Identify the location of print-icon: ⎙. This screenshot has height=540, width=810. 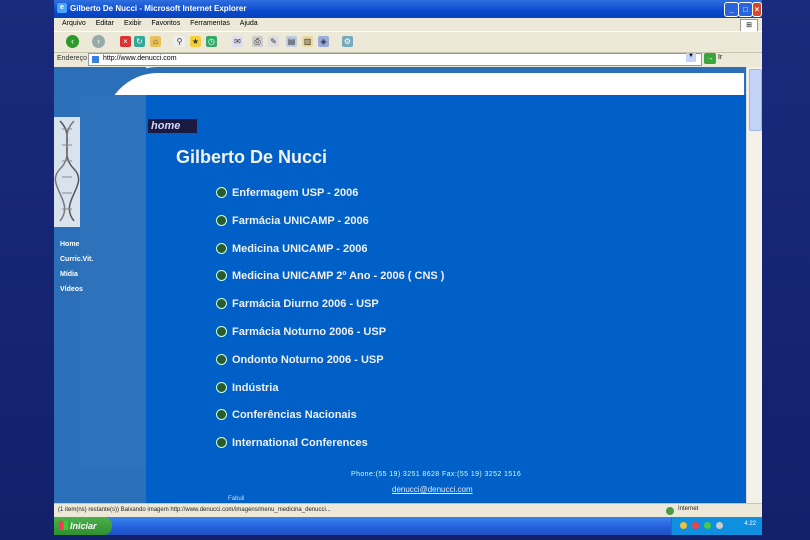
(257, 41).